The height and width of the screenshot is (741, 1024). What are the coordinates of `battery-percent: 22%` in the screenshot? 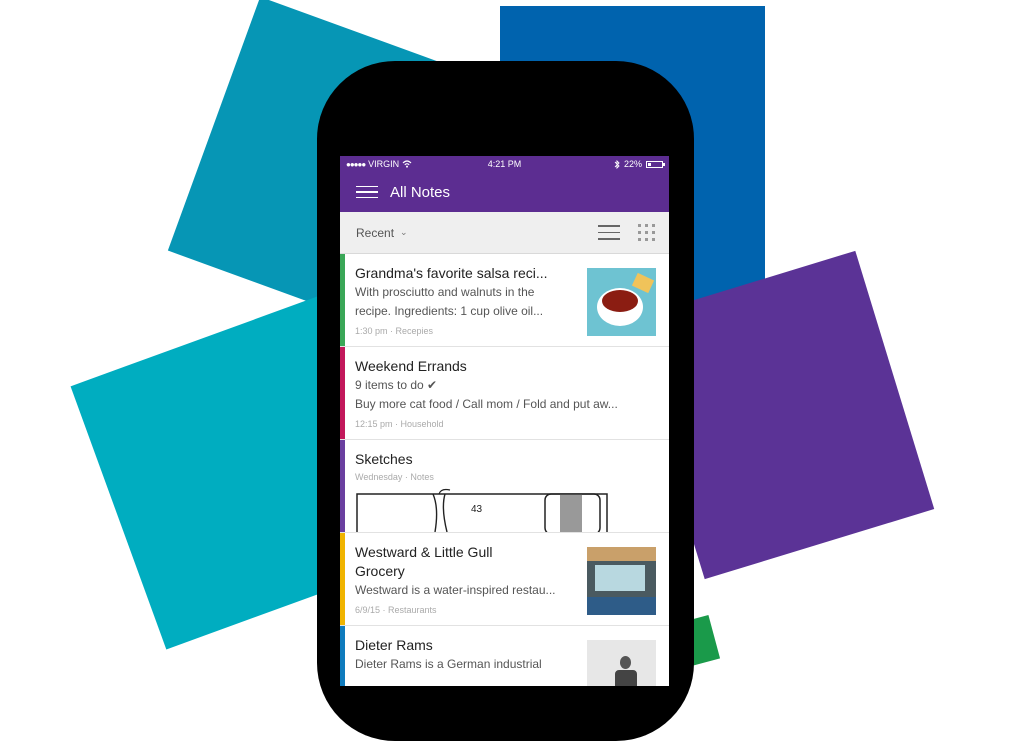 It's located at (632, 164).